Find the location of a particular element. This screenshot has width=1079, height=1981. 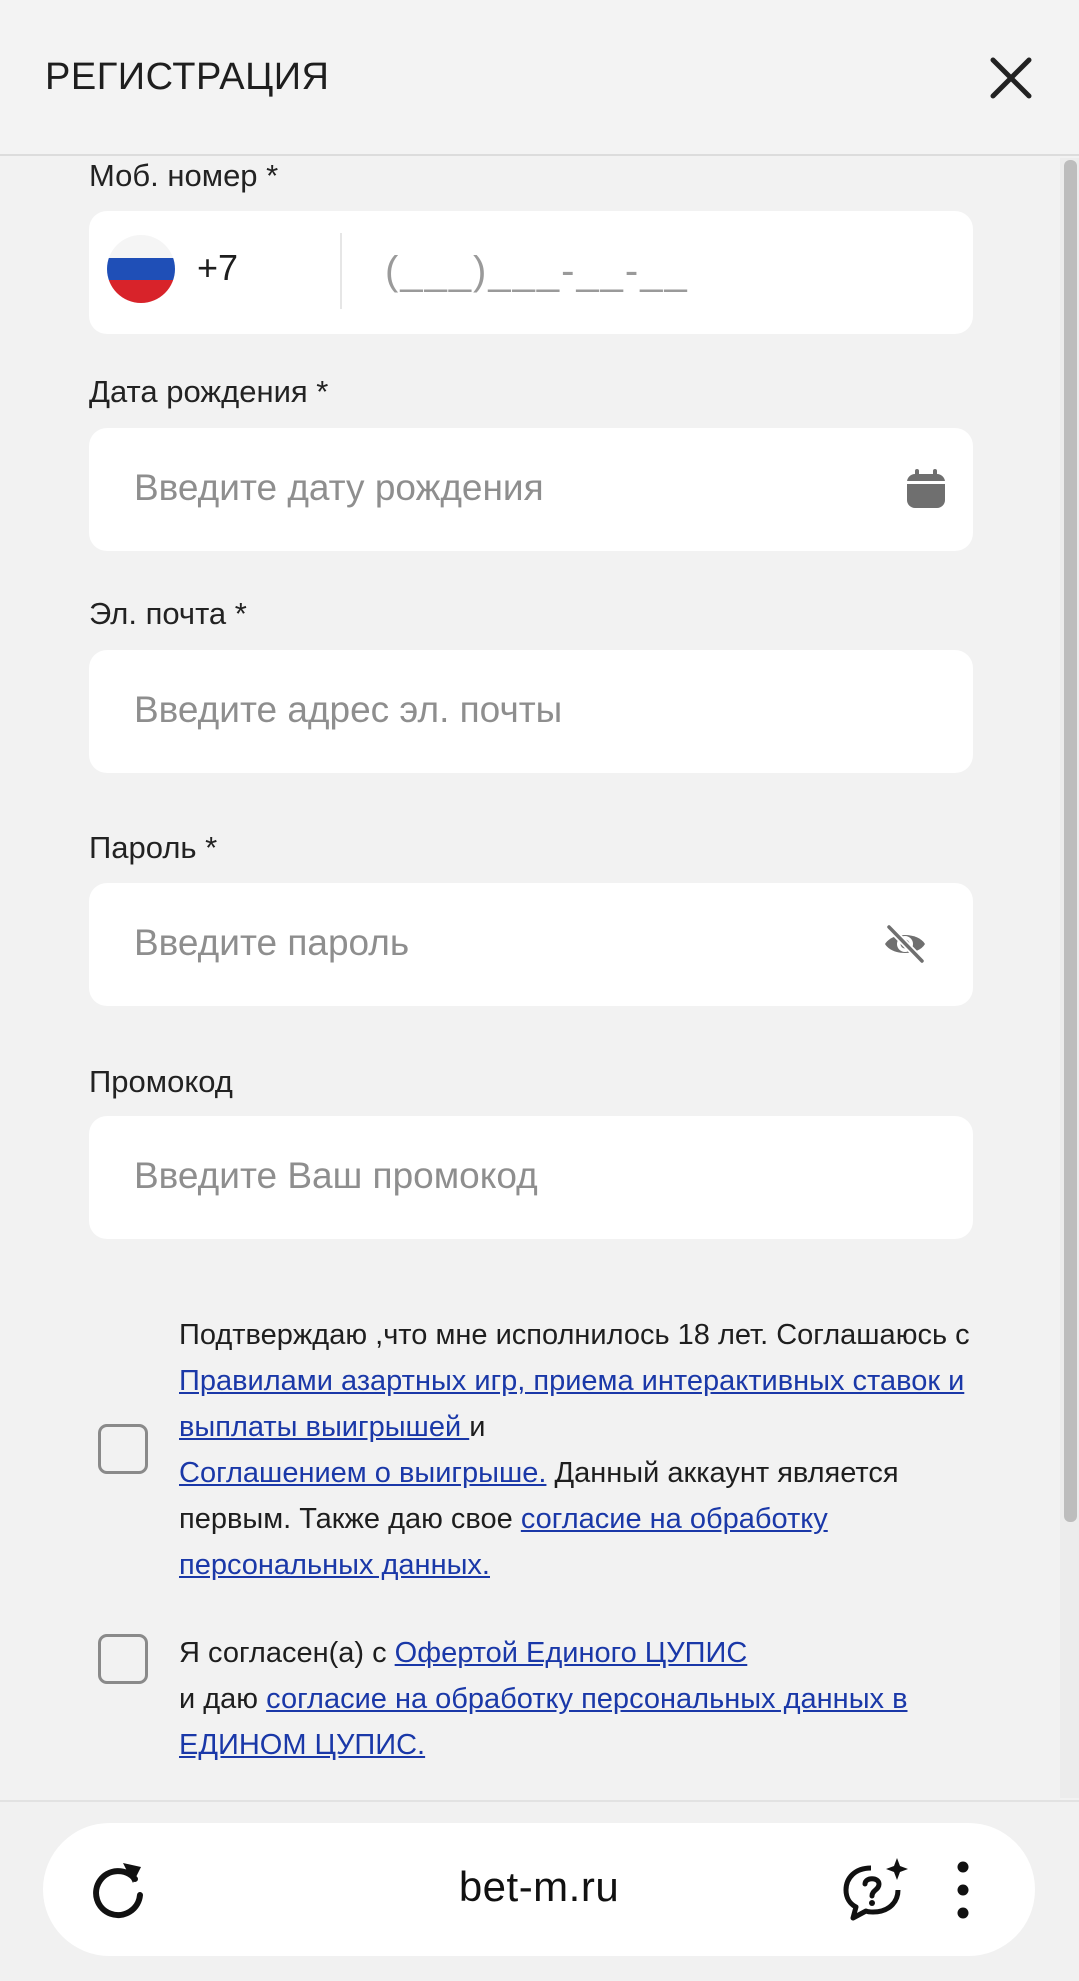

calendar-icon is located at coordinates (926, 489).